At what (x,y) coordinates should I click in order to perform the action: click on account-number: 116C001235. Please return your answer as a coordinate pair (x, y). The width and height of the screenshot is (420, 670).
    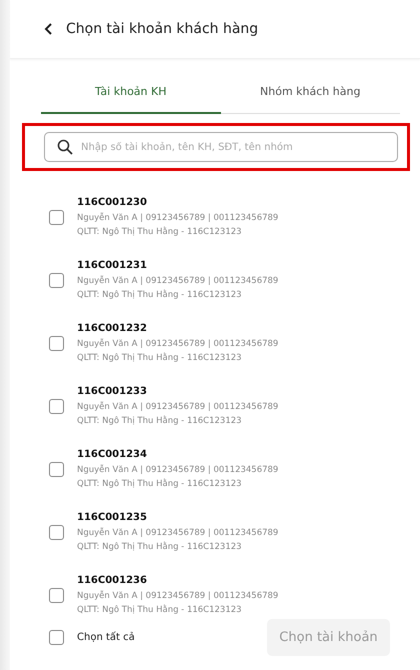
    Looking at the image, I should click on (112, 518).